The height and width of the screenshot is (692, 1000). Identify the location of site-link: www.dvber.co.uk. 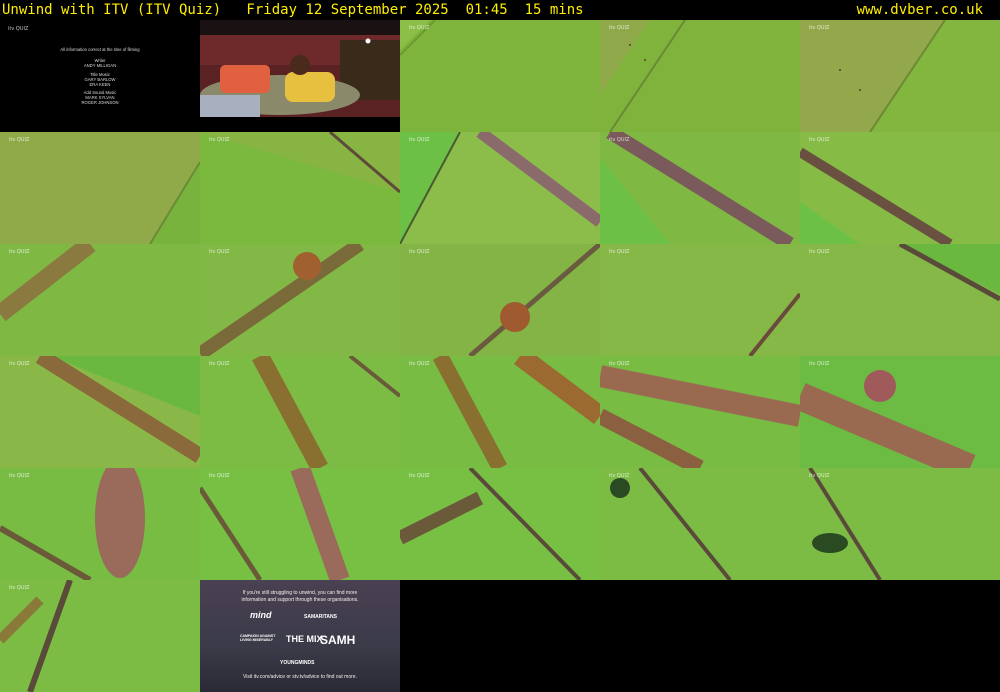
(920, 10).